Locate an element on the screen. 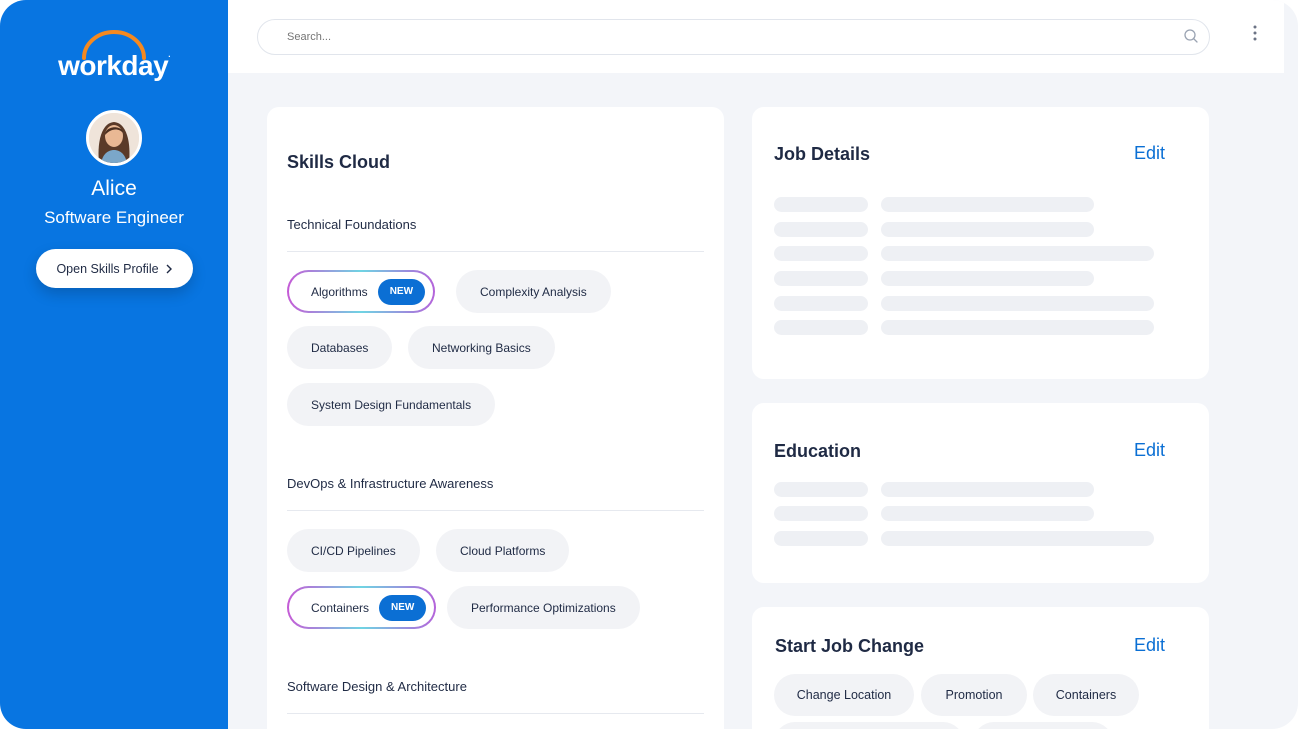 The height and width of the screenshot is (729, 1298). open-skills-profile-button: Open Skills Profile is located at coordinates (114, 268).